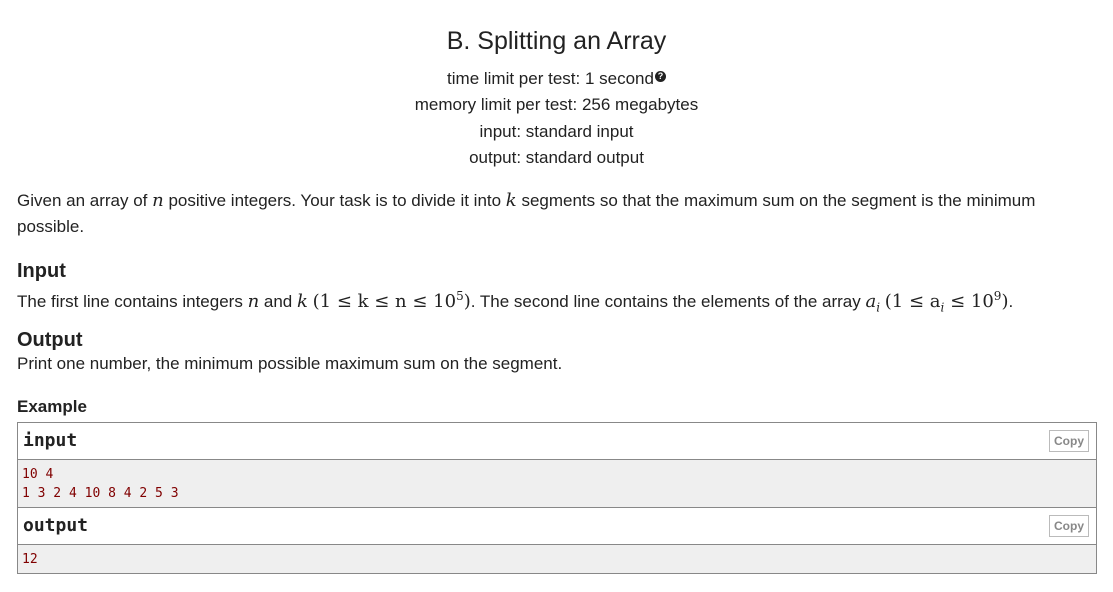 The height and width of the screenshot is (592, 1113). What do you see at coordinates (557, 441) in the screenshot?
I see `sample-input-header: input Copy` at bounding box center [557, 441].